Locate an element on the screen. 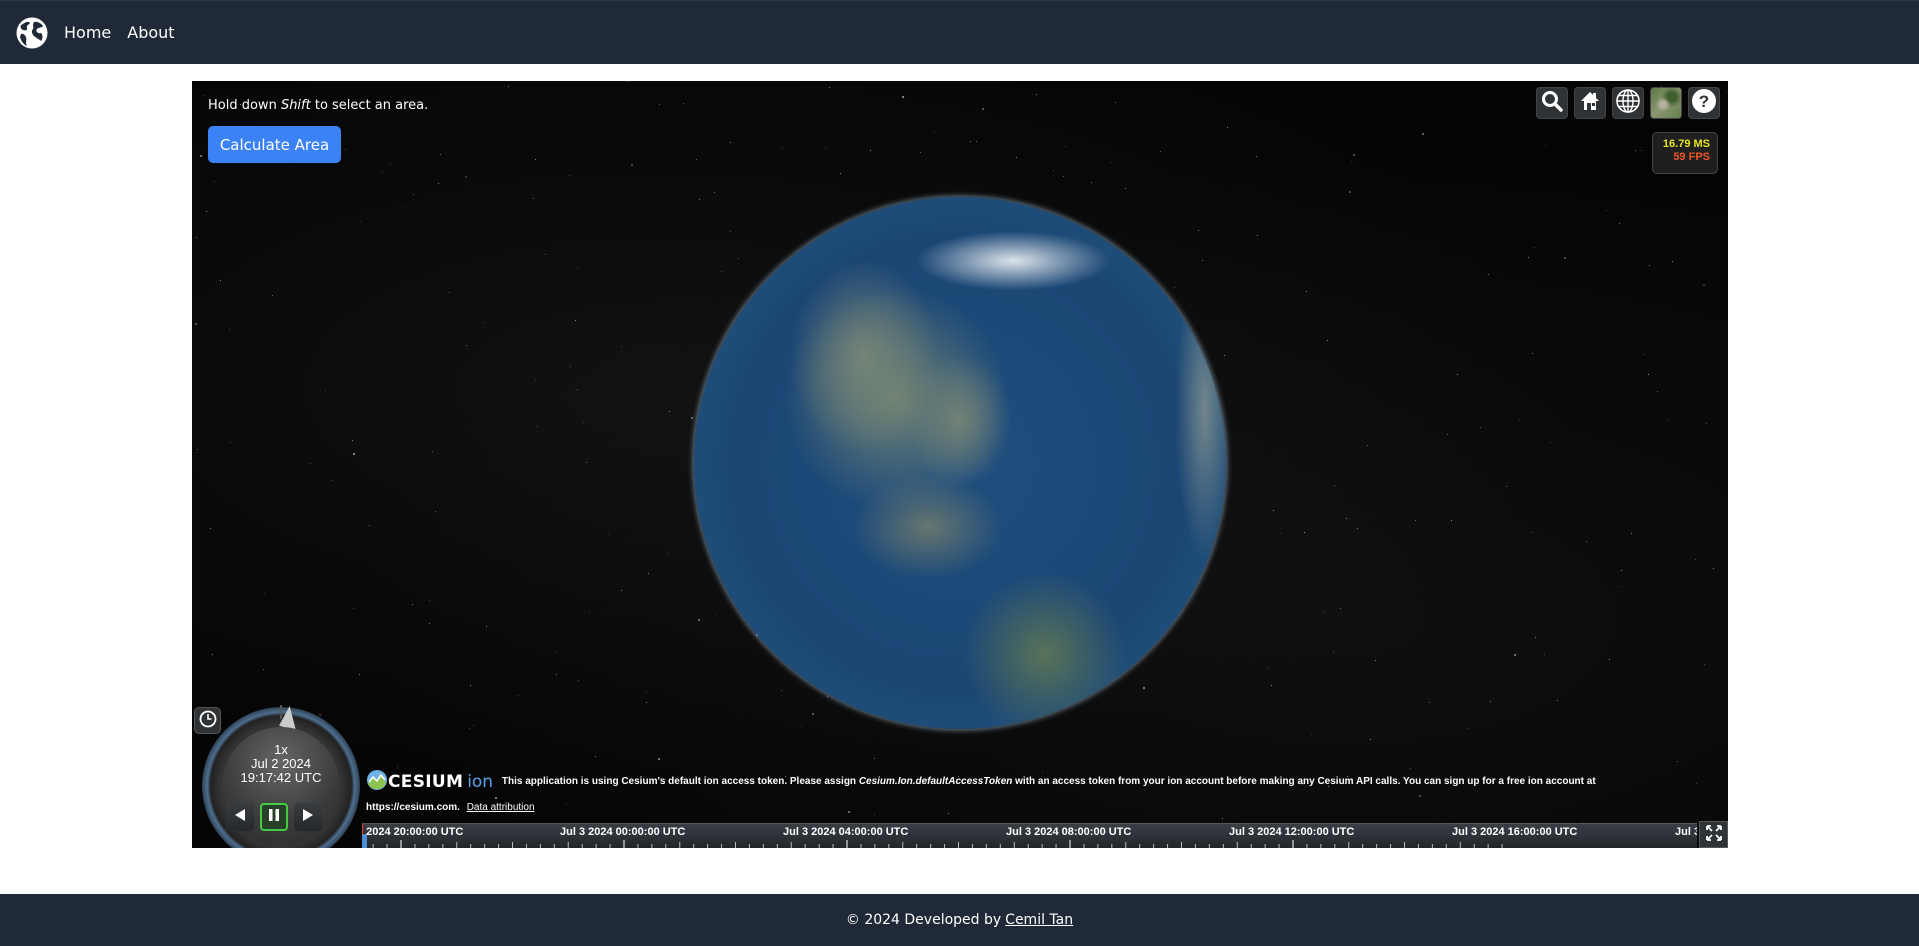 The width and height of the screenshot is (1919, 946). timeline-label: Jul 3 2024 04:00:00 UTC is located at coordinates (846, 832).